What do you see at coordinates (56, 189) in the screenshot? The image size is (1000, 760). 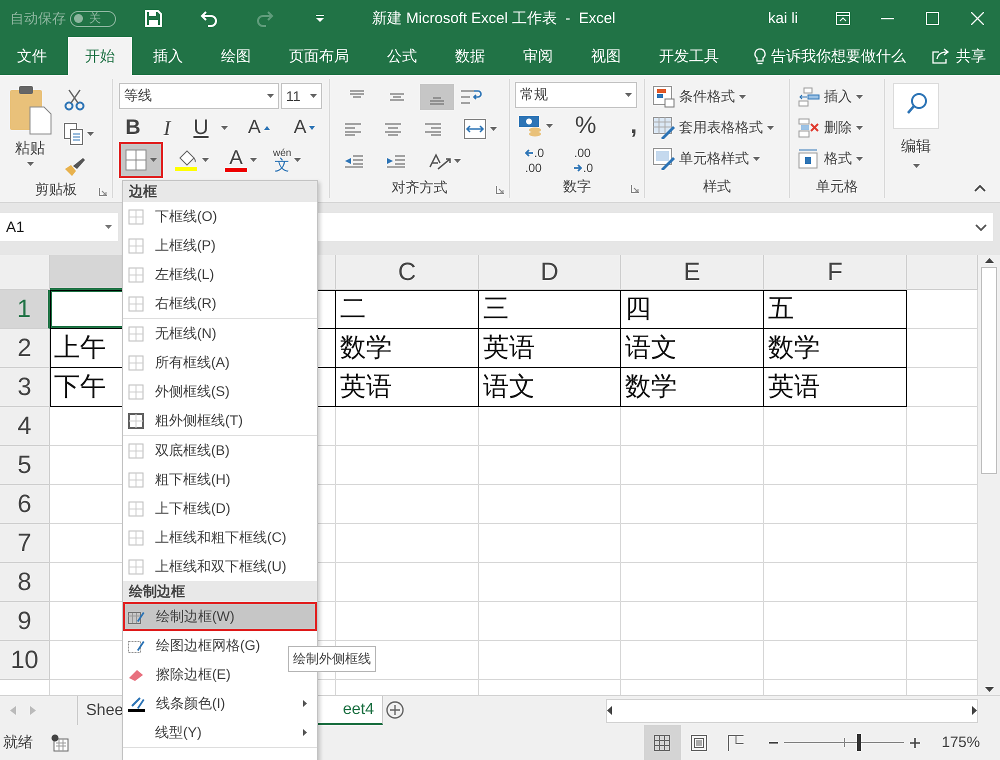 I see `group-label: 剪贴板` at bounding box center [56, 189].